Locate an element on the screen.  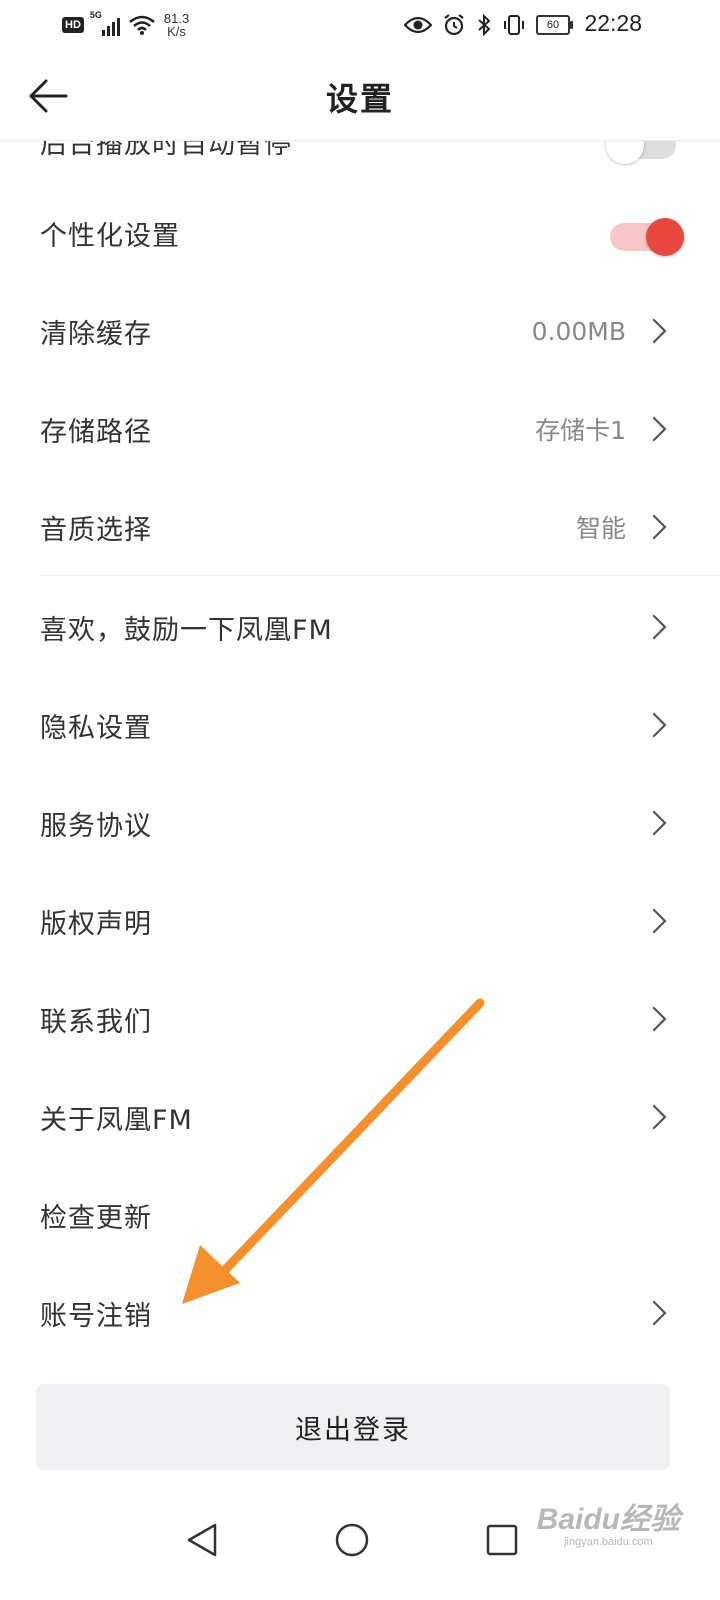
circle-home-icon is located at coordinates (352, 1540).